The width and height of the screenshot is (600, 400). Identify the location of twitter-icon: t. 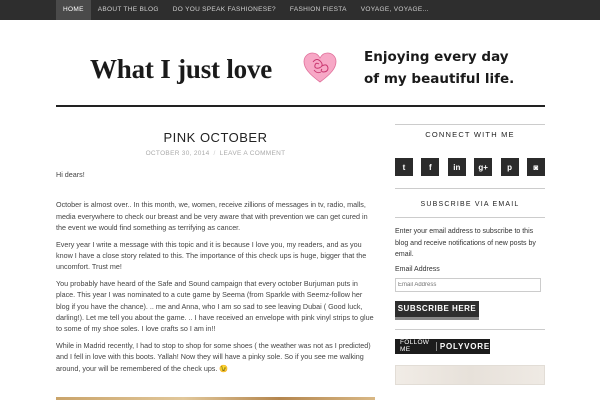
(404, 167).